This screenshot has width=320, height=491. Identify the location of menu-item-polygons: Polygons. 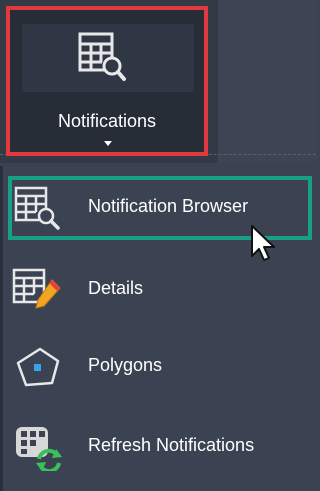
(160, 367).